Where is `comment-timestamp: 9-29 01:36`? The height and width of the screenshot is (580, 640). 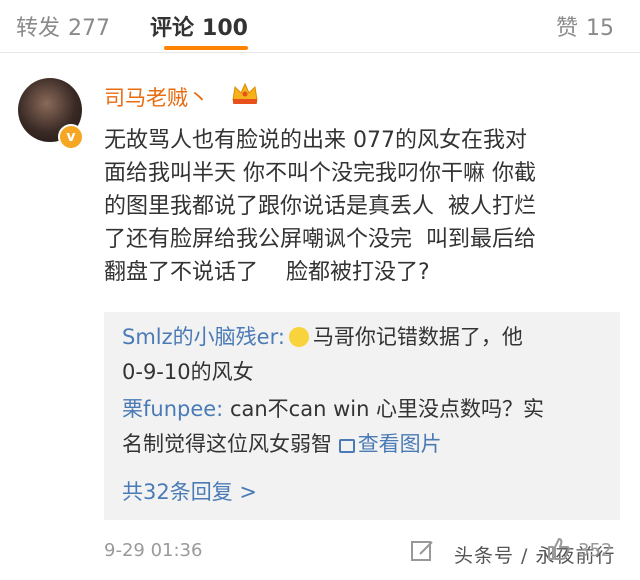 comment-timestamp: 9-29 01:36 is located at coordinates (153, 550).